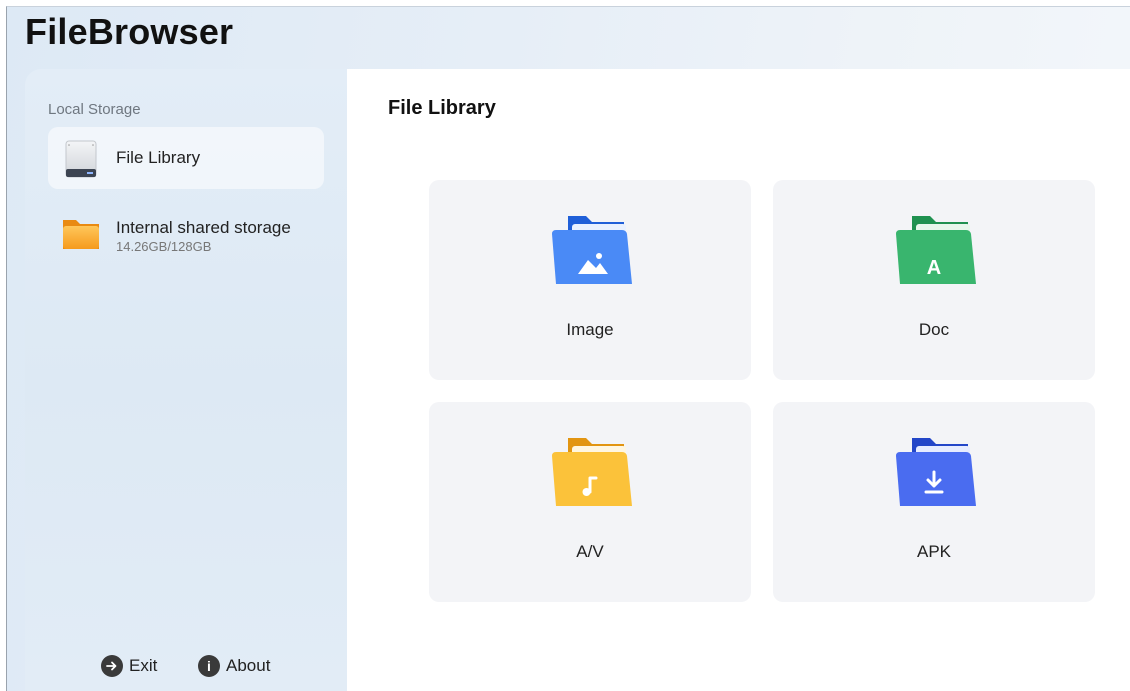 Image resolution: width=1130 pixels, height=691 pixels. Describe the element at coordinates (209, 666) in the screenshot. I see `info-icon: i` at that location.